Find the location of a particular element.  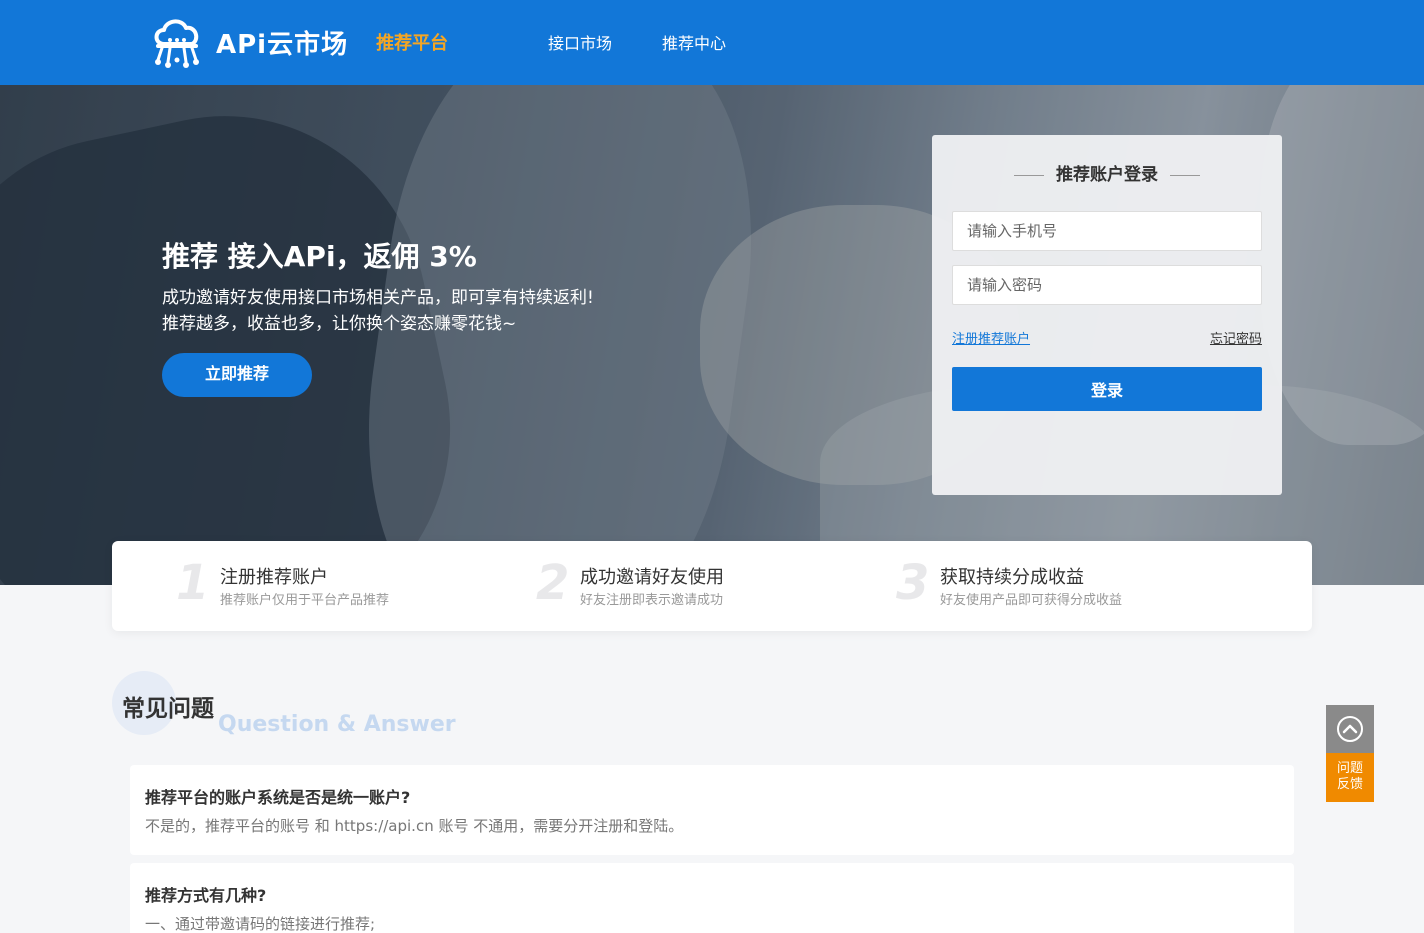

top-header: APi云市场 推荐平台 接口市场 推荐中心 is located at coordinates (712, 42).